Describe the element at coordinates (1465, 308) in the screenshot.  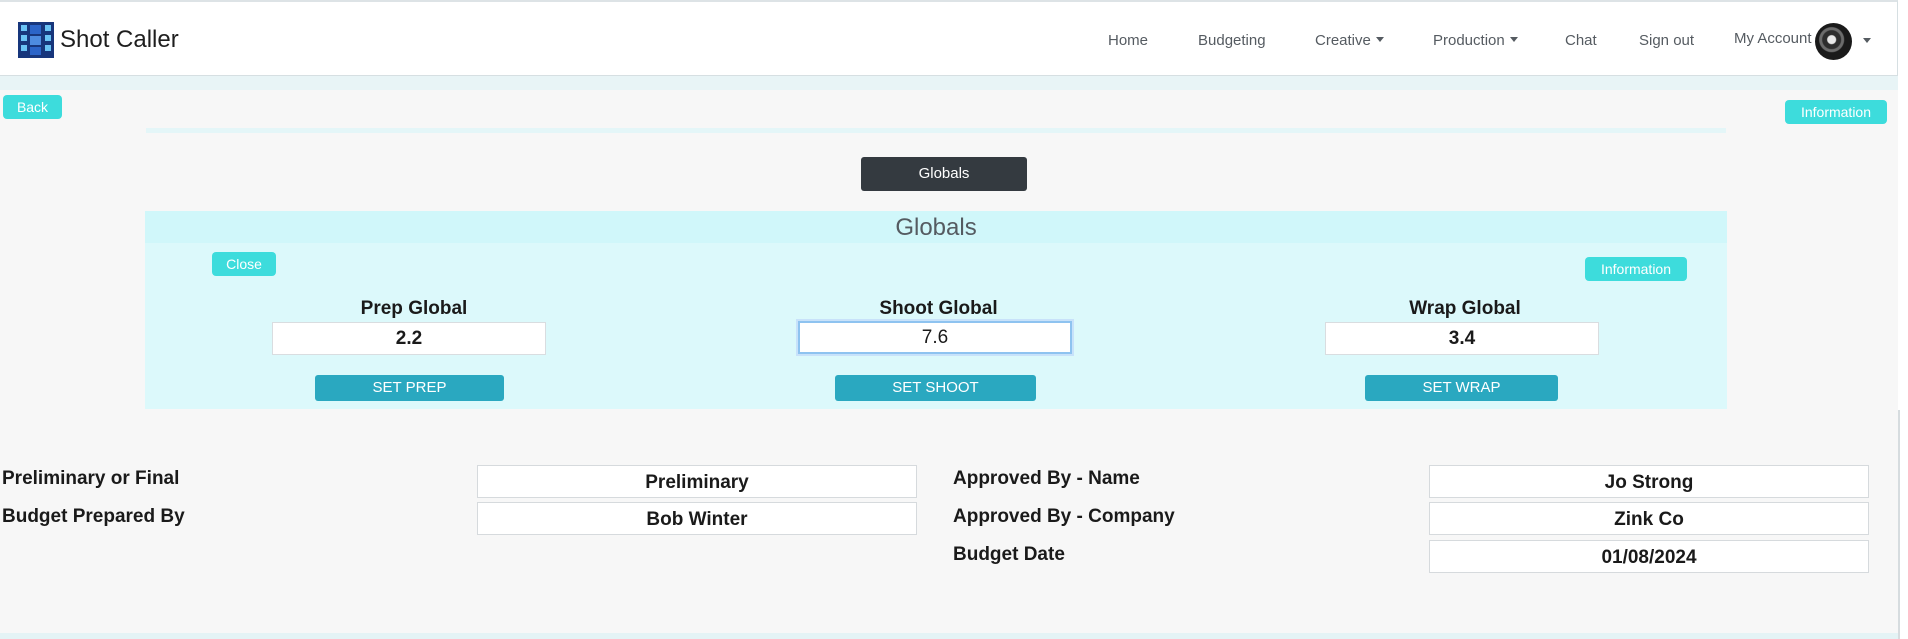
I see `wrap-global-label: Wrap Global` at that location.